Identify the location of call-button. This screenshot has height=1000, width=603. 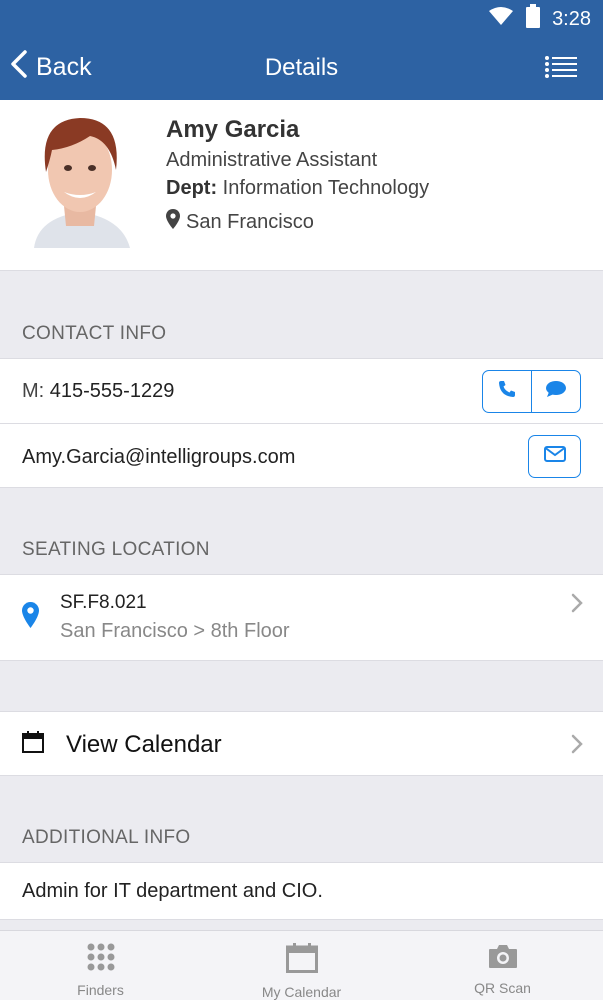
(507, 391).